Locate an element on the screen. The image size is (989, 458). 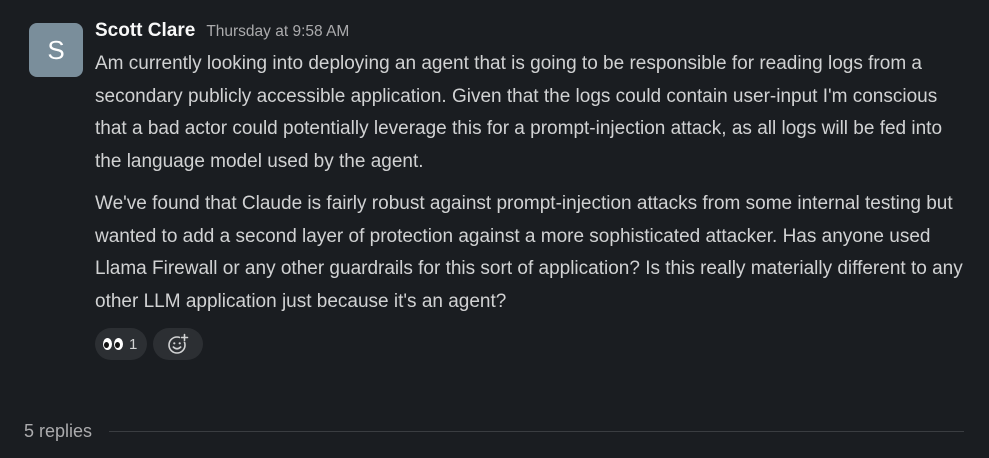
message-header: Scott Clare Thursday at 9:58 AM is located at coordinates (530, 34).